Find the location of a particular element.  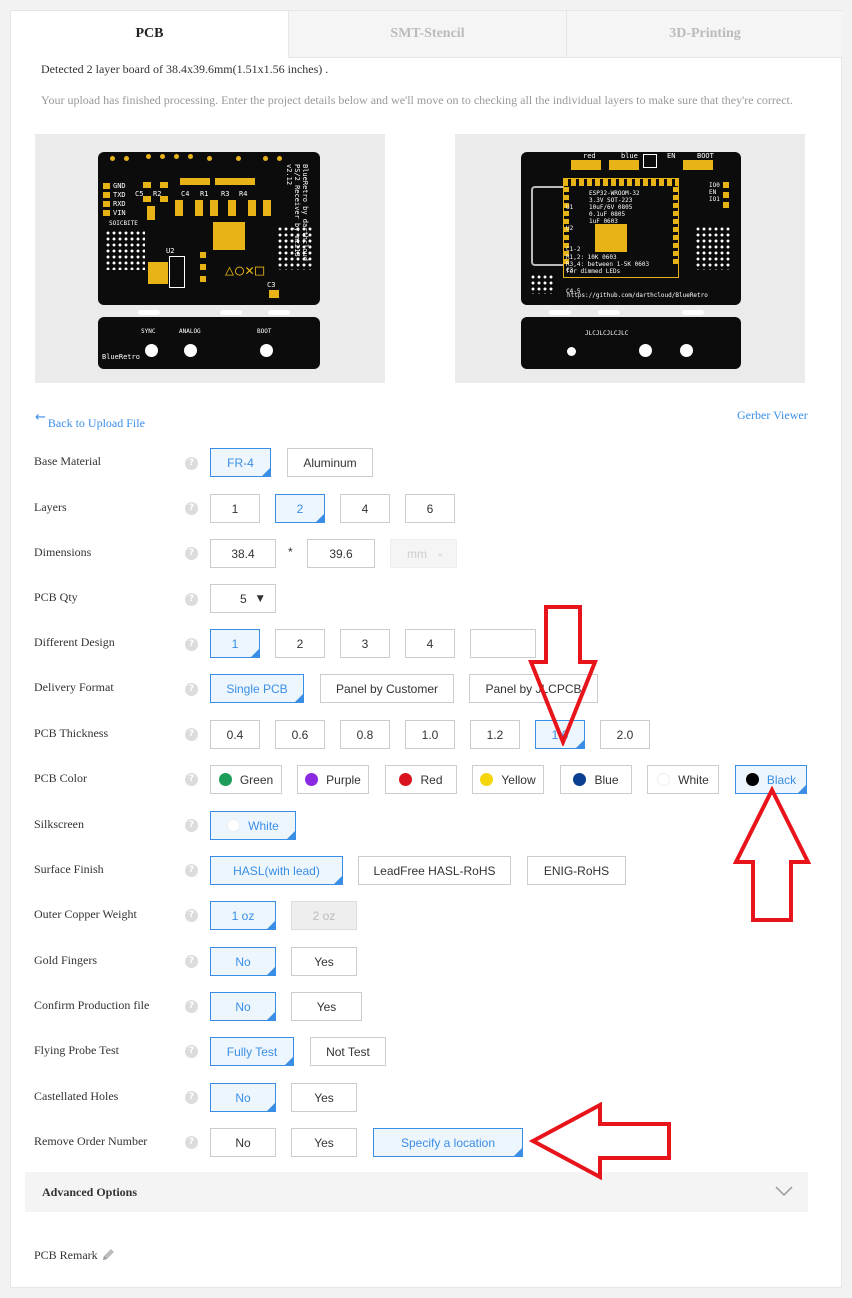

tab-smt-stencil: SMT-Stencil is located at coordinates (427, 34).